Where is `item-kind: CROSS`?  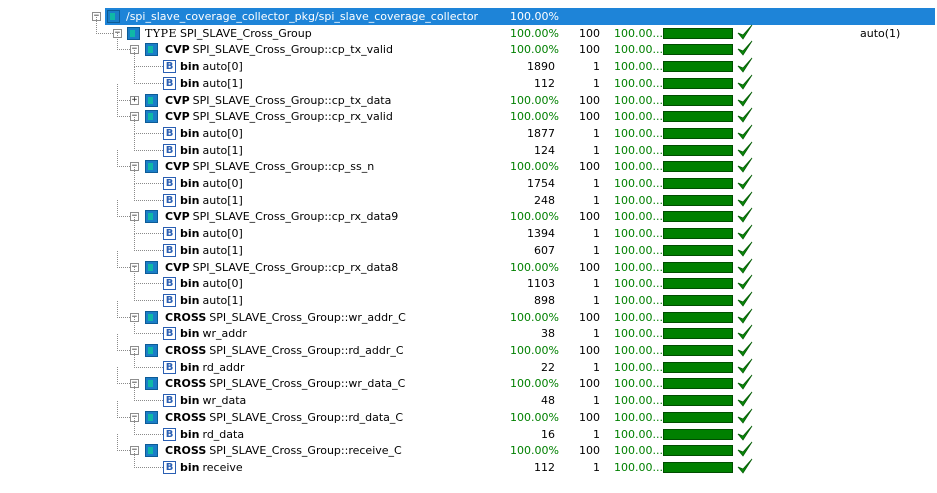
item-kind: CROSS is located at coordinates (186, 350).